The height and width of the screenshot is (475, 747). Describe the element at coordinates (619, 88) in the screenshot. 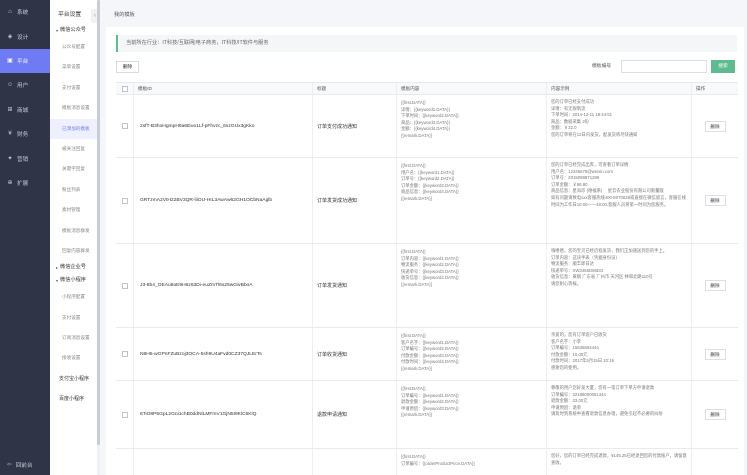

I see `col-header-example: 内容示例` at that location.